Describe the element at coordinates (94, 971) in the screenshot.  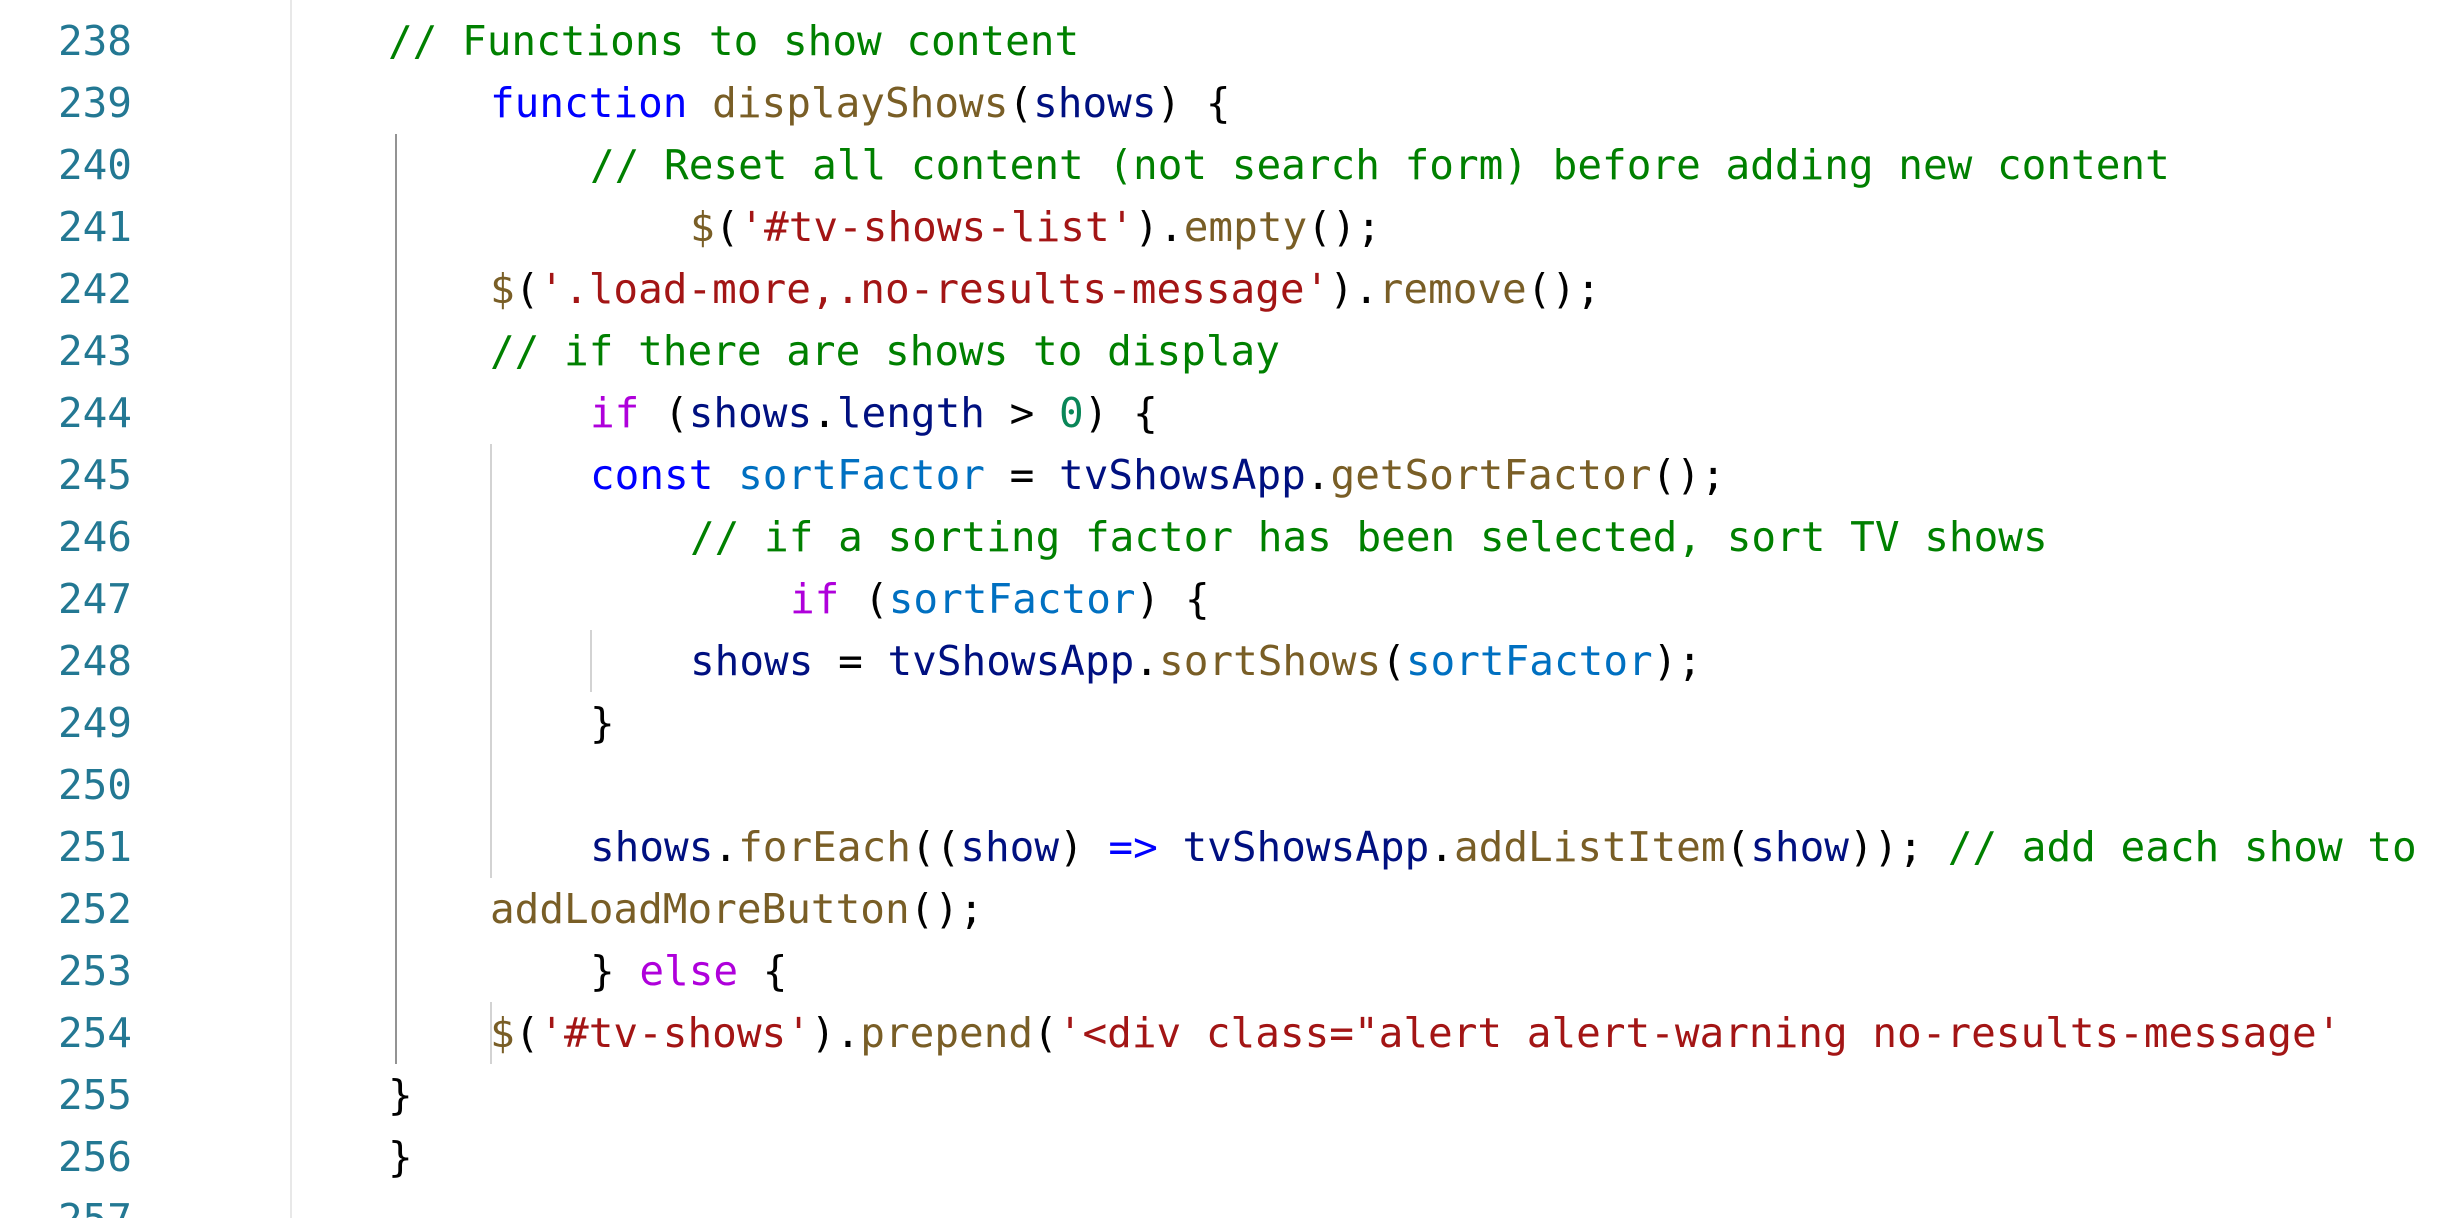
I see `line-number: 253` at that location.